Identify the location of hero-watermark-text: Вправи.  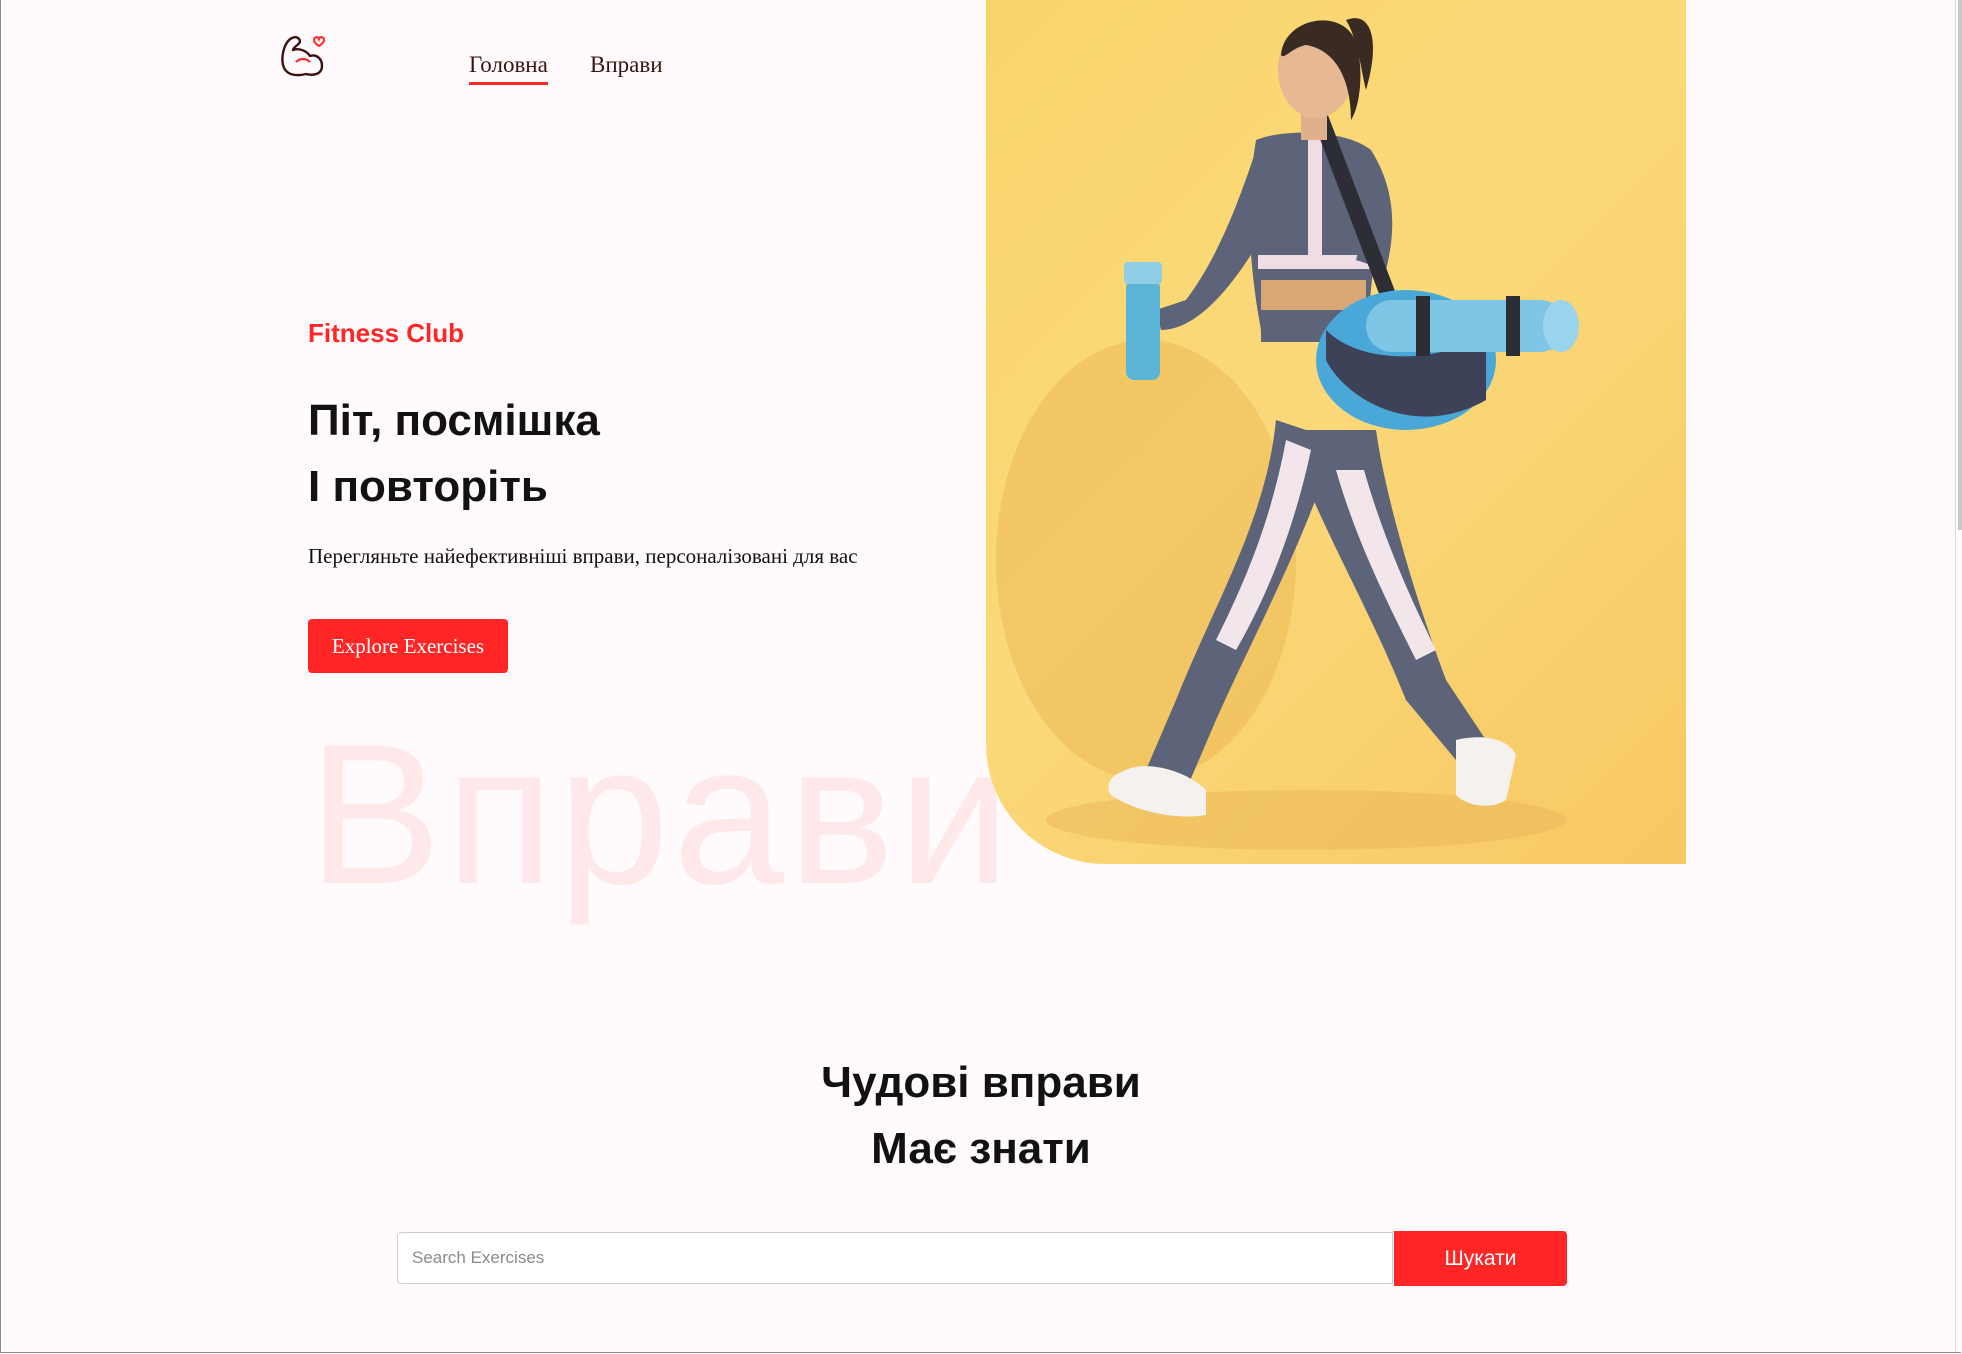
(661, 814).